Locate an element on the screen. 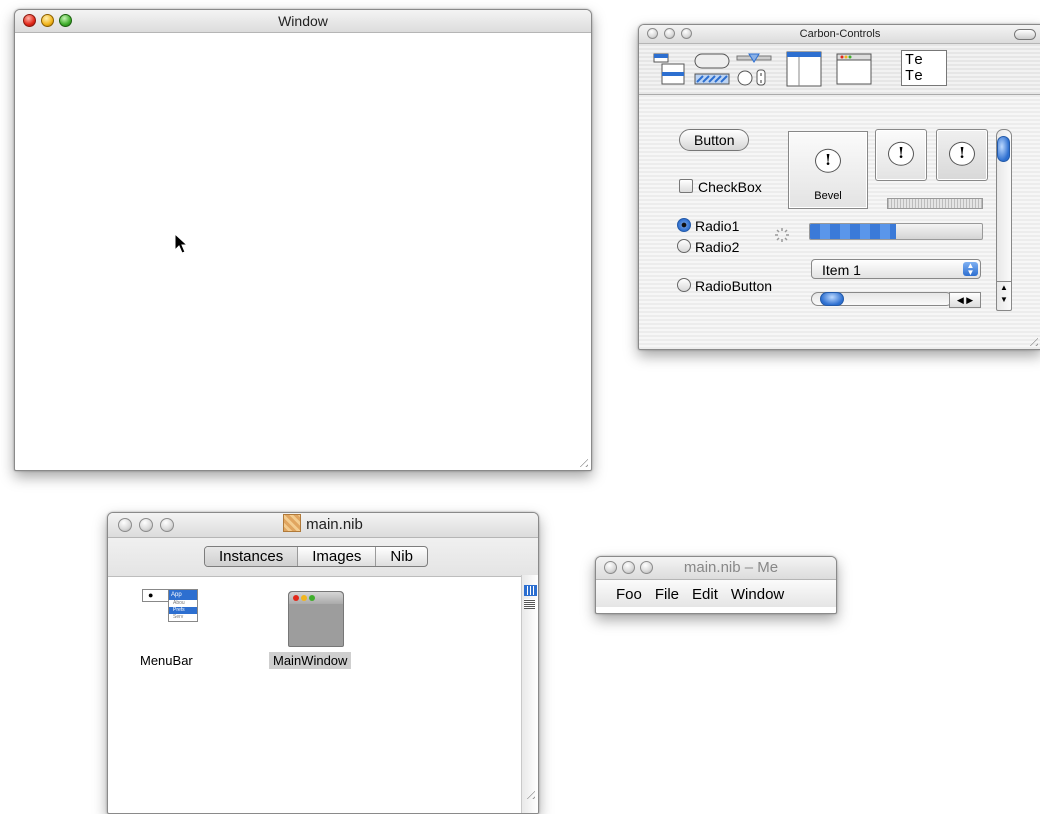 This screenshot has width=1040, height=814. windows-palette-icon is located at coordinates (854, 69).